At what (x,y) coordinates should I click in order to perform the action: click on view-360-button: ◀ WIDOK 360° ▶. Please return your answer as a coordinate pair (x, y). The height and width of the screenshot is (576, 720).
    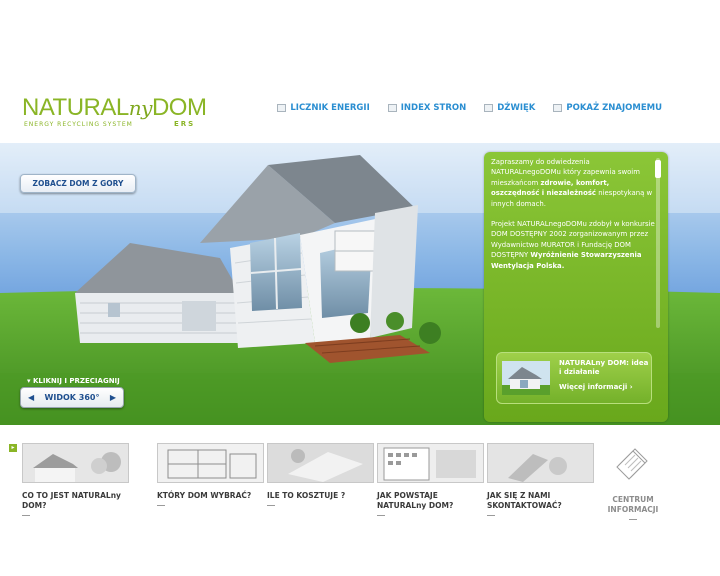
    Looking at the image, I should click on (72, 397).